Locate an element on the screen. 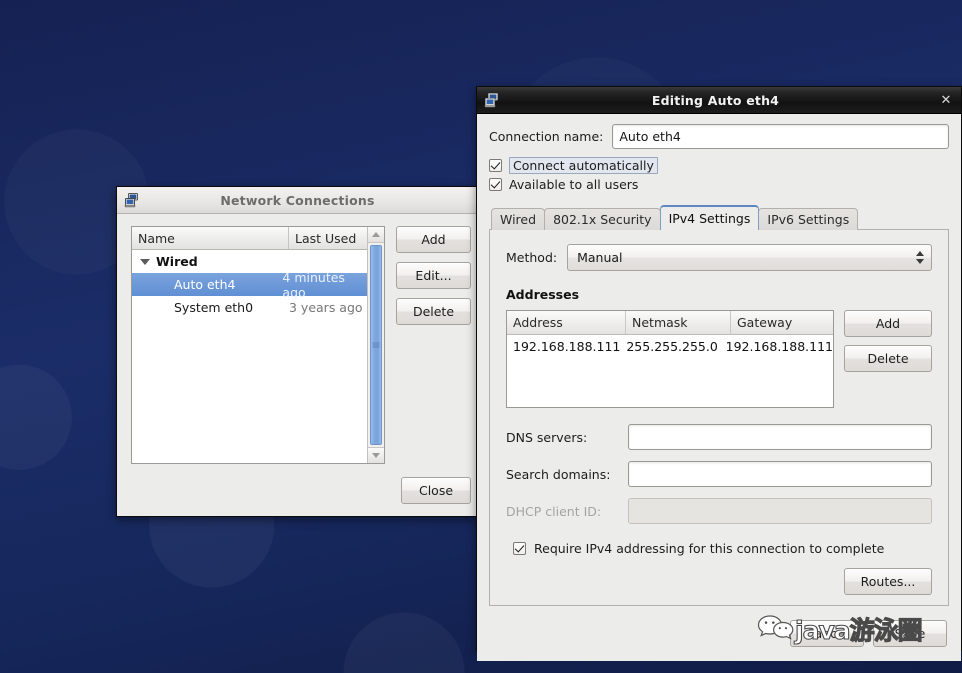  network-connections-titlebar: Network Connections is located at coordinates (301, 200).